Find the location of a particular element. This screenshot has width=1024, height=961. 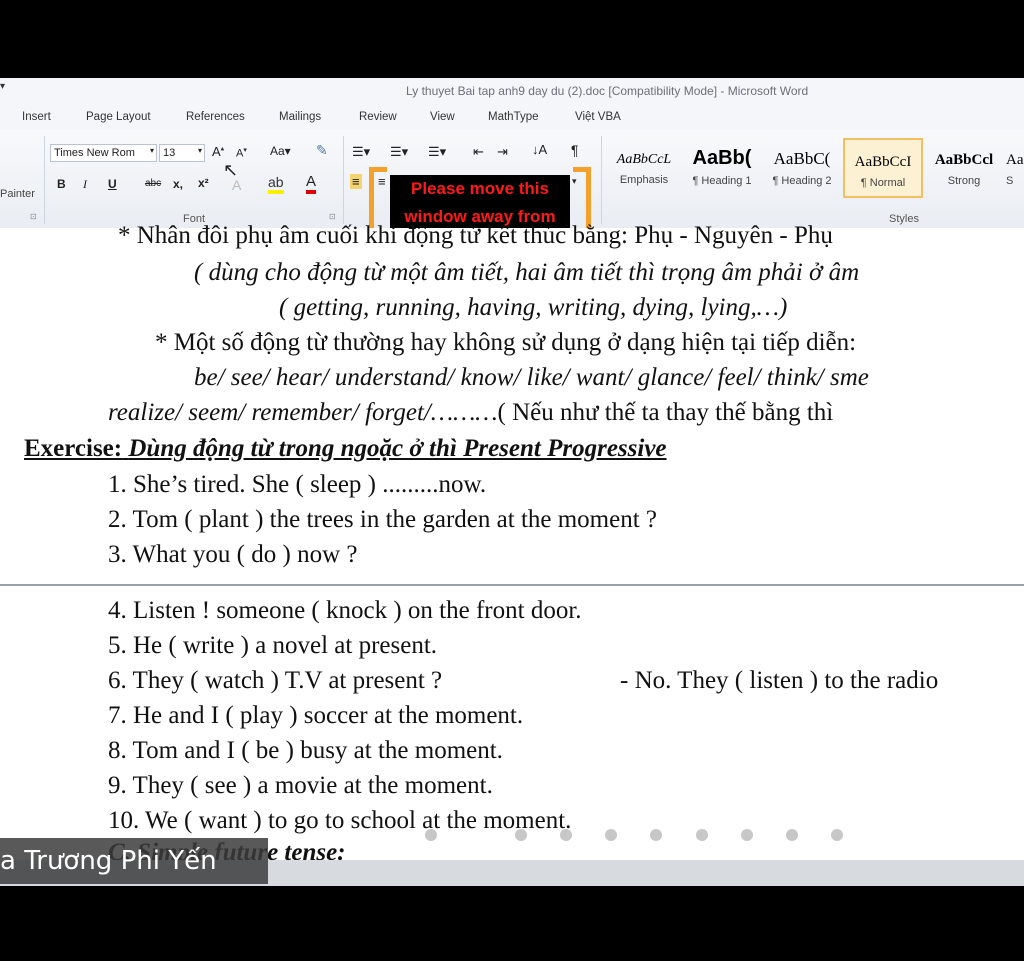

text-effects-icon: A is located at coordinates (236, 185).